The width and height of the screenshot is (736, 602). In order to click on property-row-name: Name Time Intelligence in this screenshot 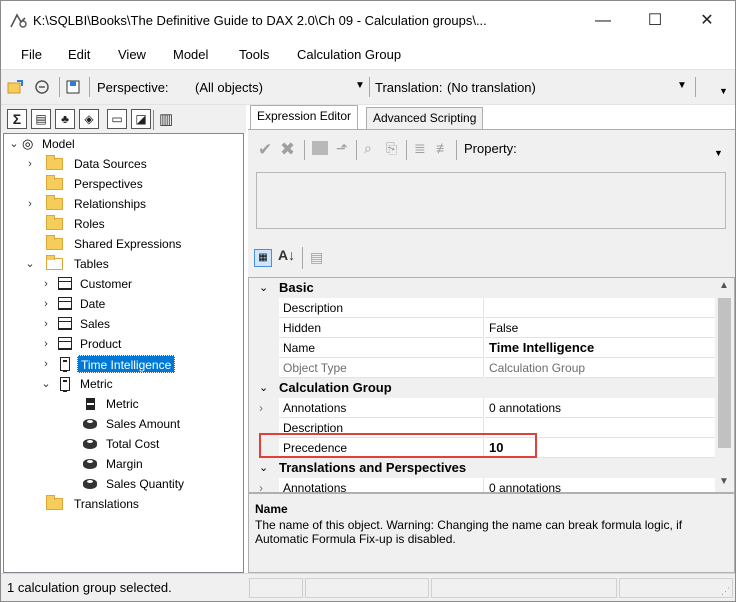, I will do `click(482, 348)`.